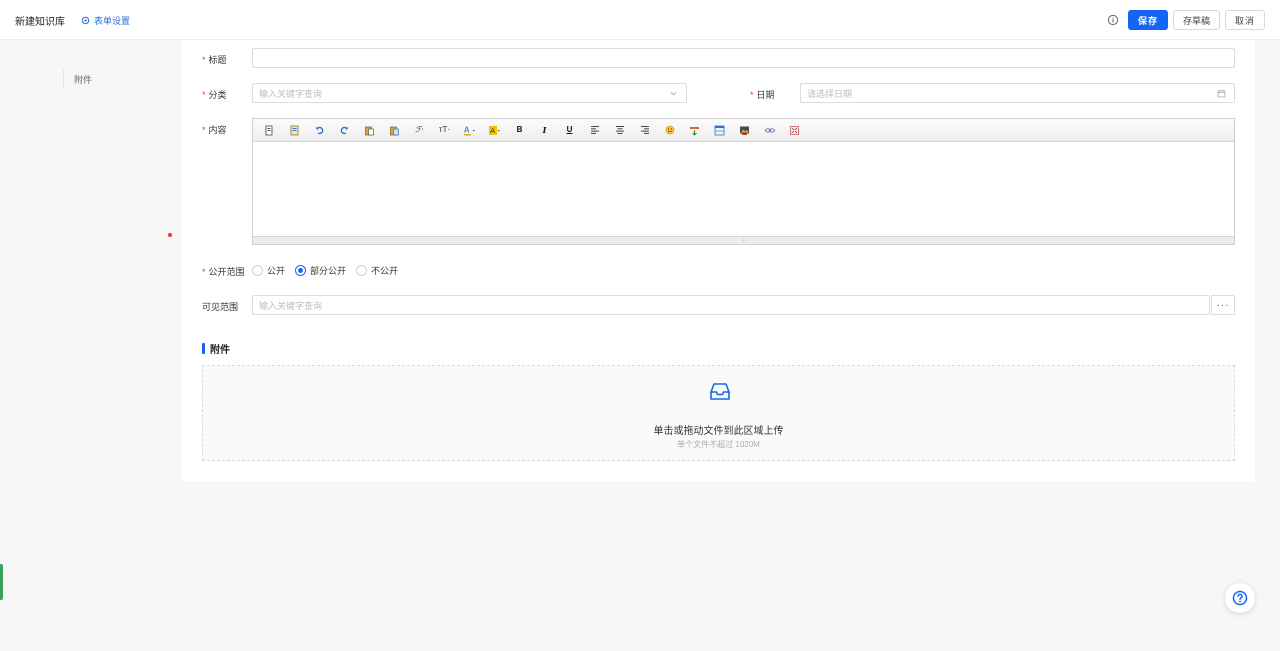  Describe the element at coordinates (77, 79) in the screenshot. I see `anchor-item-attachments: 附件` at that location.